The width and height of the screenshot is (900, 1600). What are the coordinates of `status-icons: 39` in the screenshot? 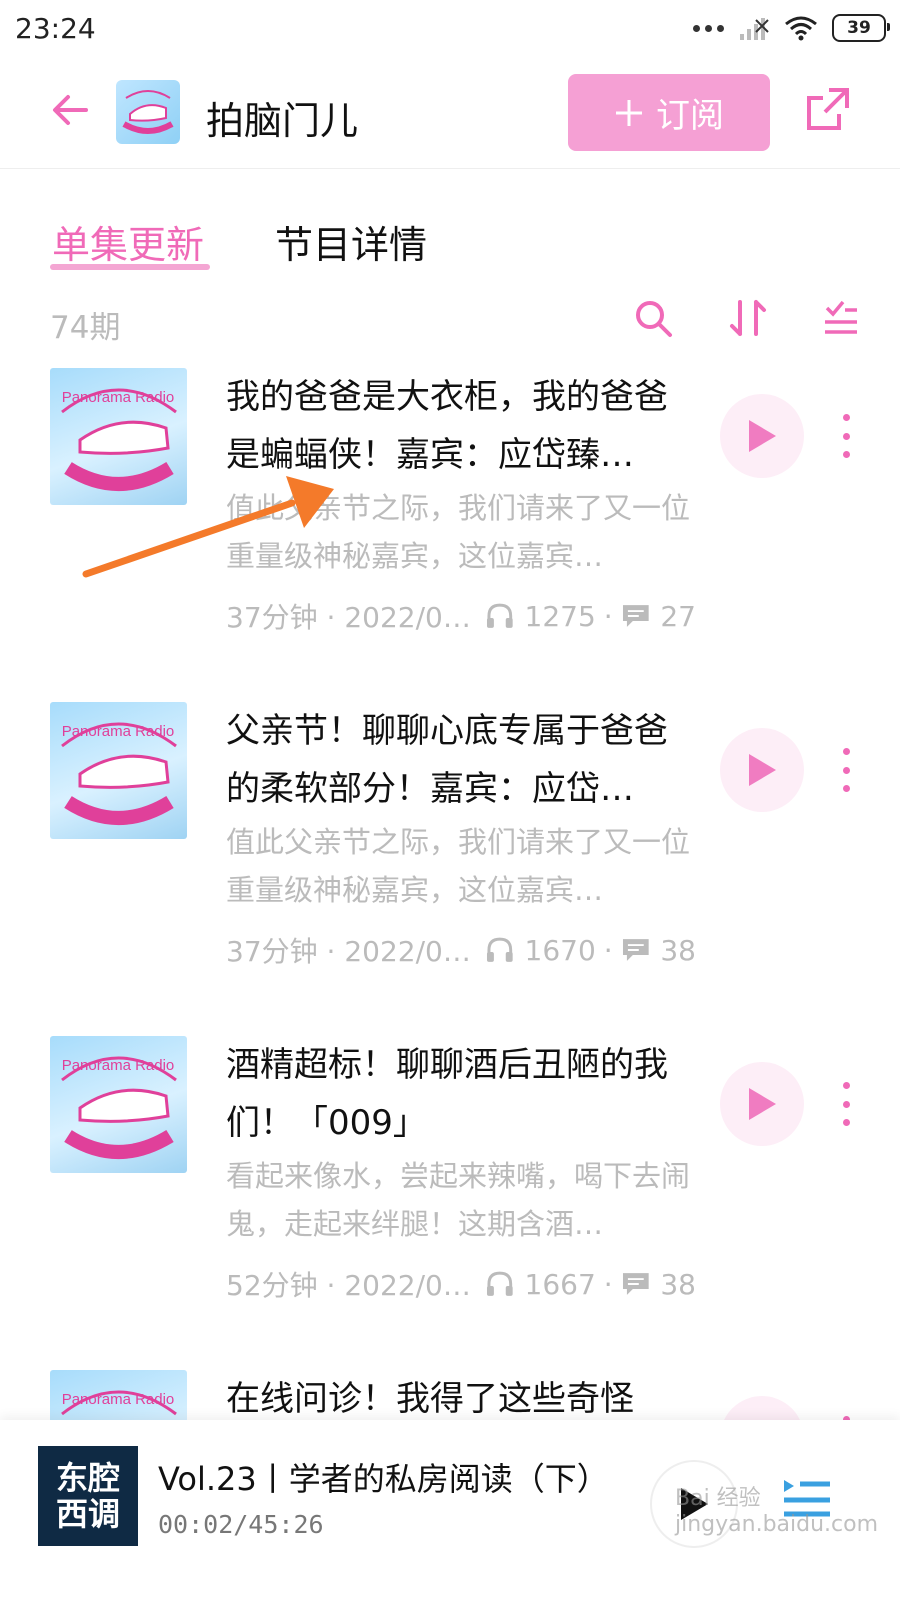 It's located at (791, 28).